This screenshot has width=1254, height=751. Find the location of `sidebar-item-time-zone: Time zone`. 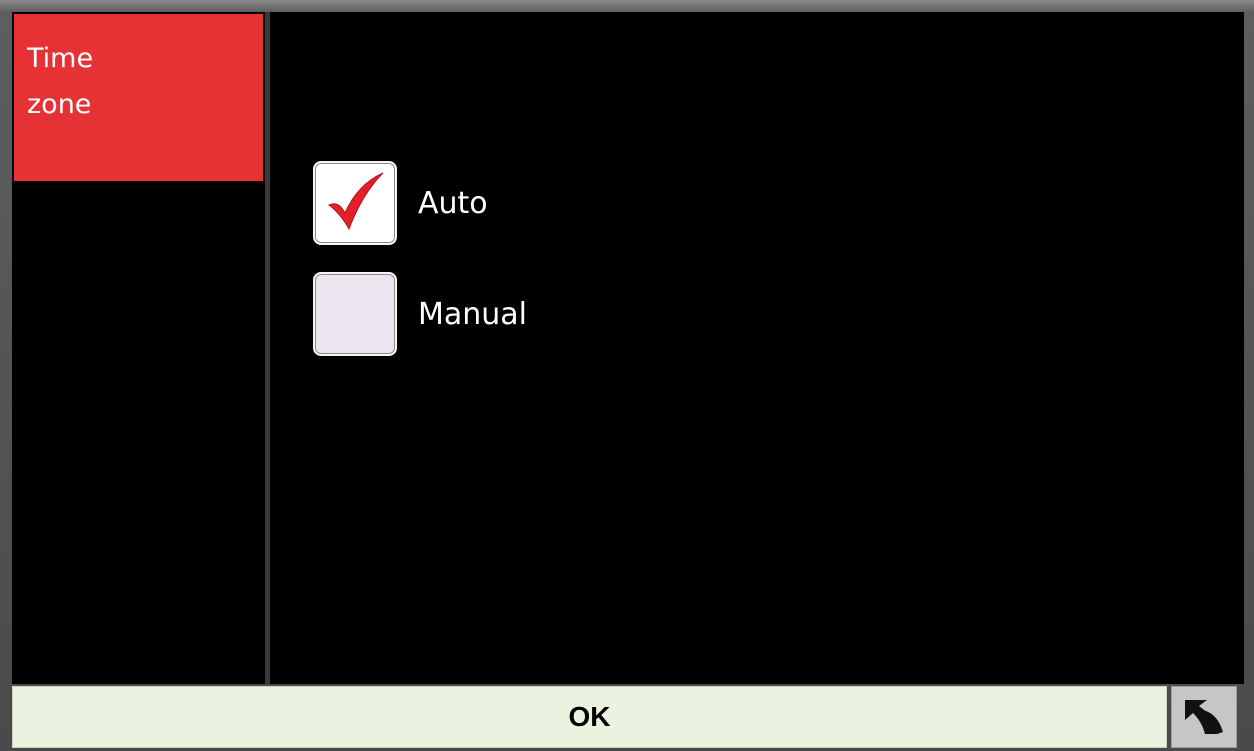

sidebar-item-time-zone: Time zone is located at coordinates (138, 97).